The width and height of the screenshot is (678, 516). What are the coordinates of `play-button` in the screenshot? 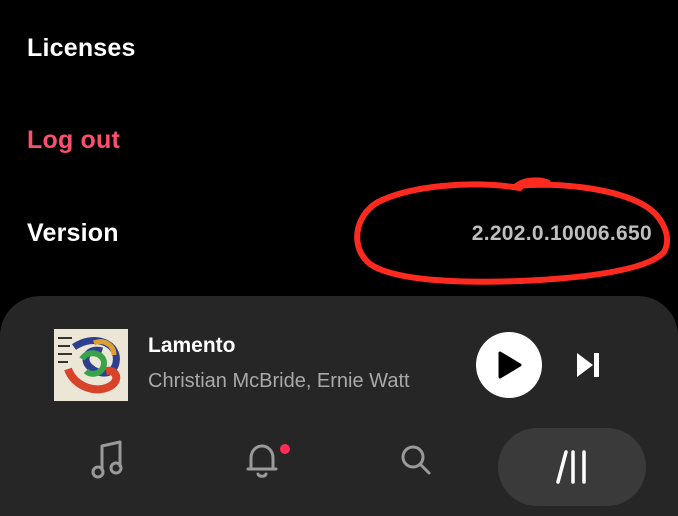 It's located at (509, 365).